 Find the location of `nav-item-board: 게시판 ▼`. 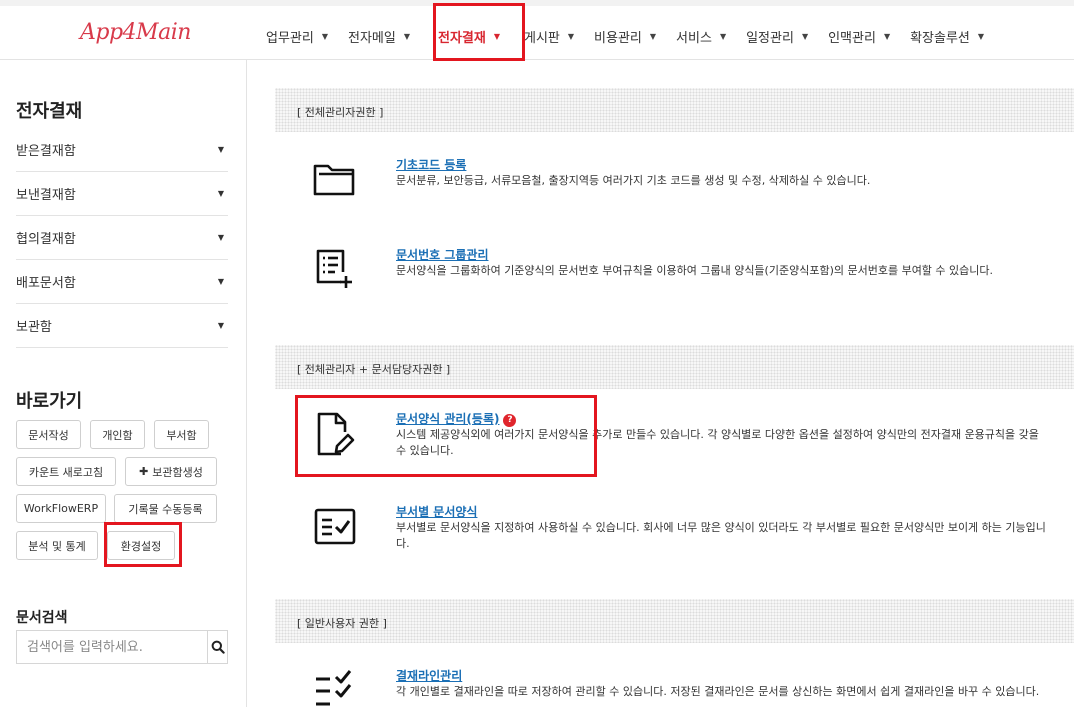

nav-item-board: 게시판 ▼ is located at coordinates (549, 36).